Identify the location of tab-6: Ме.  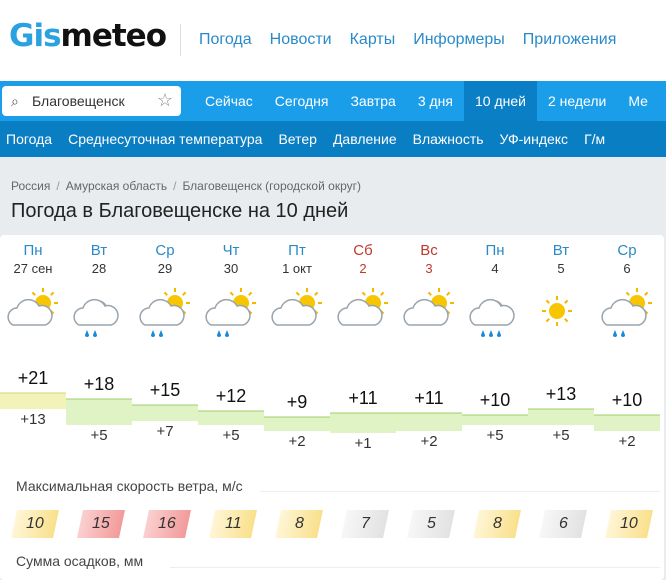
(638, 101).